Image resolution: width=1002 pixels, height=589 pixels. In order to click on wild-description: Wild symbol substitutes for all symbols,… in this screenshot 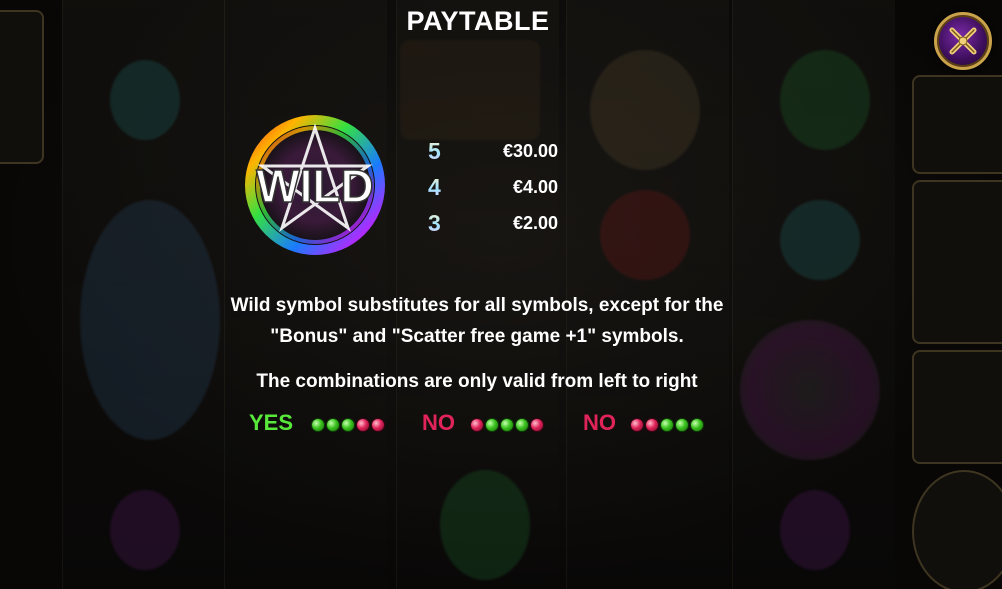, I will do `click(477, 321)`.